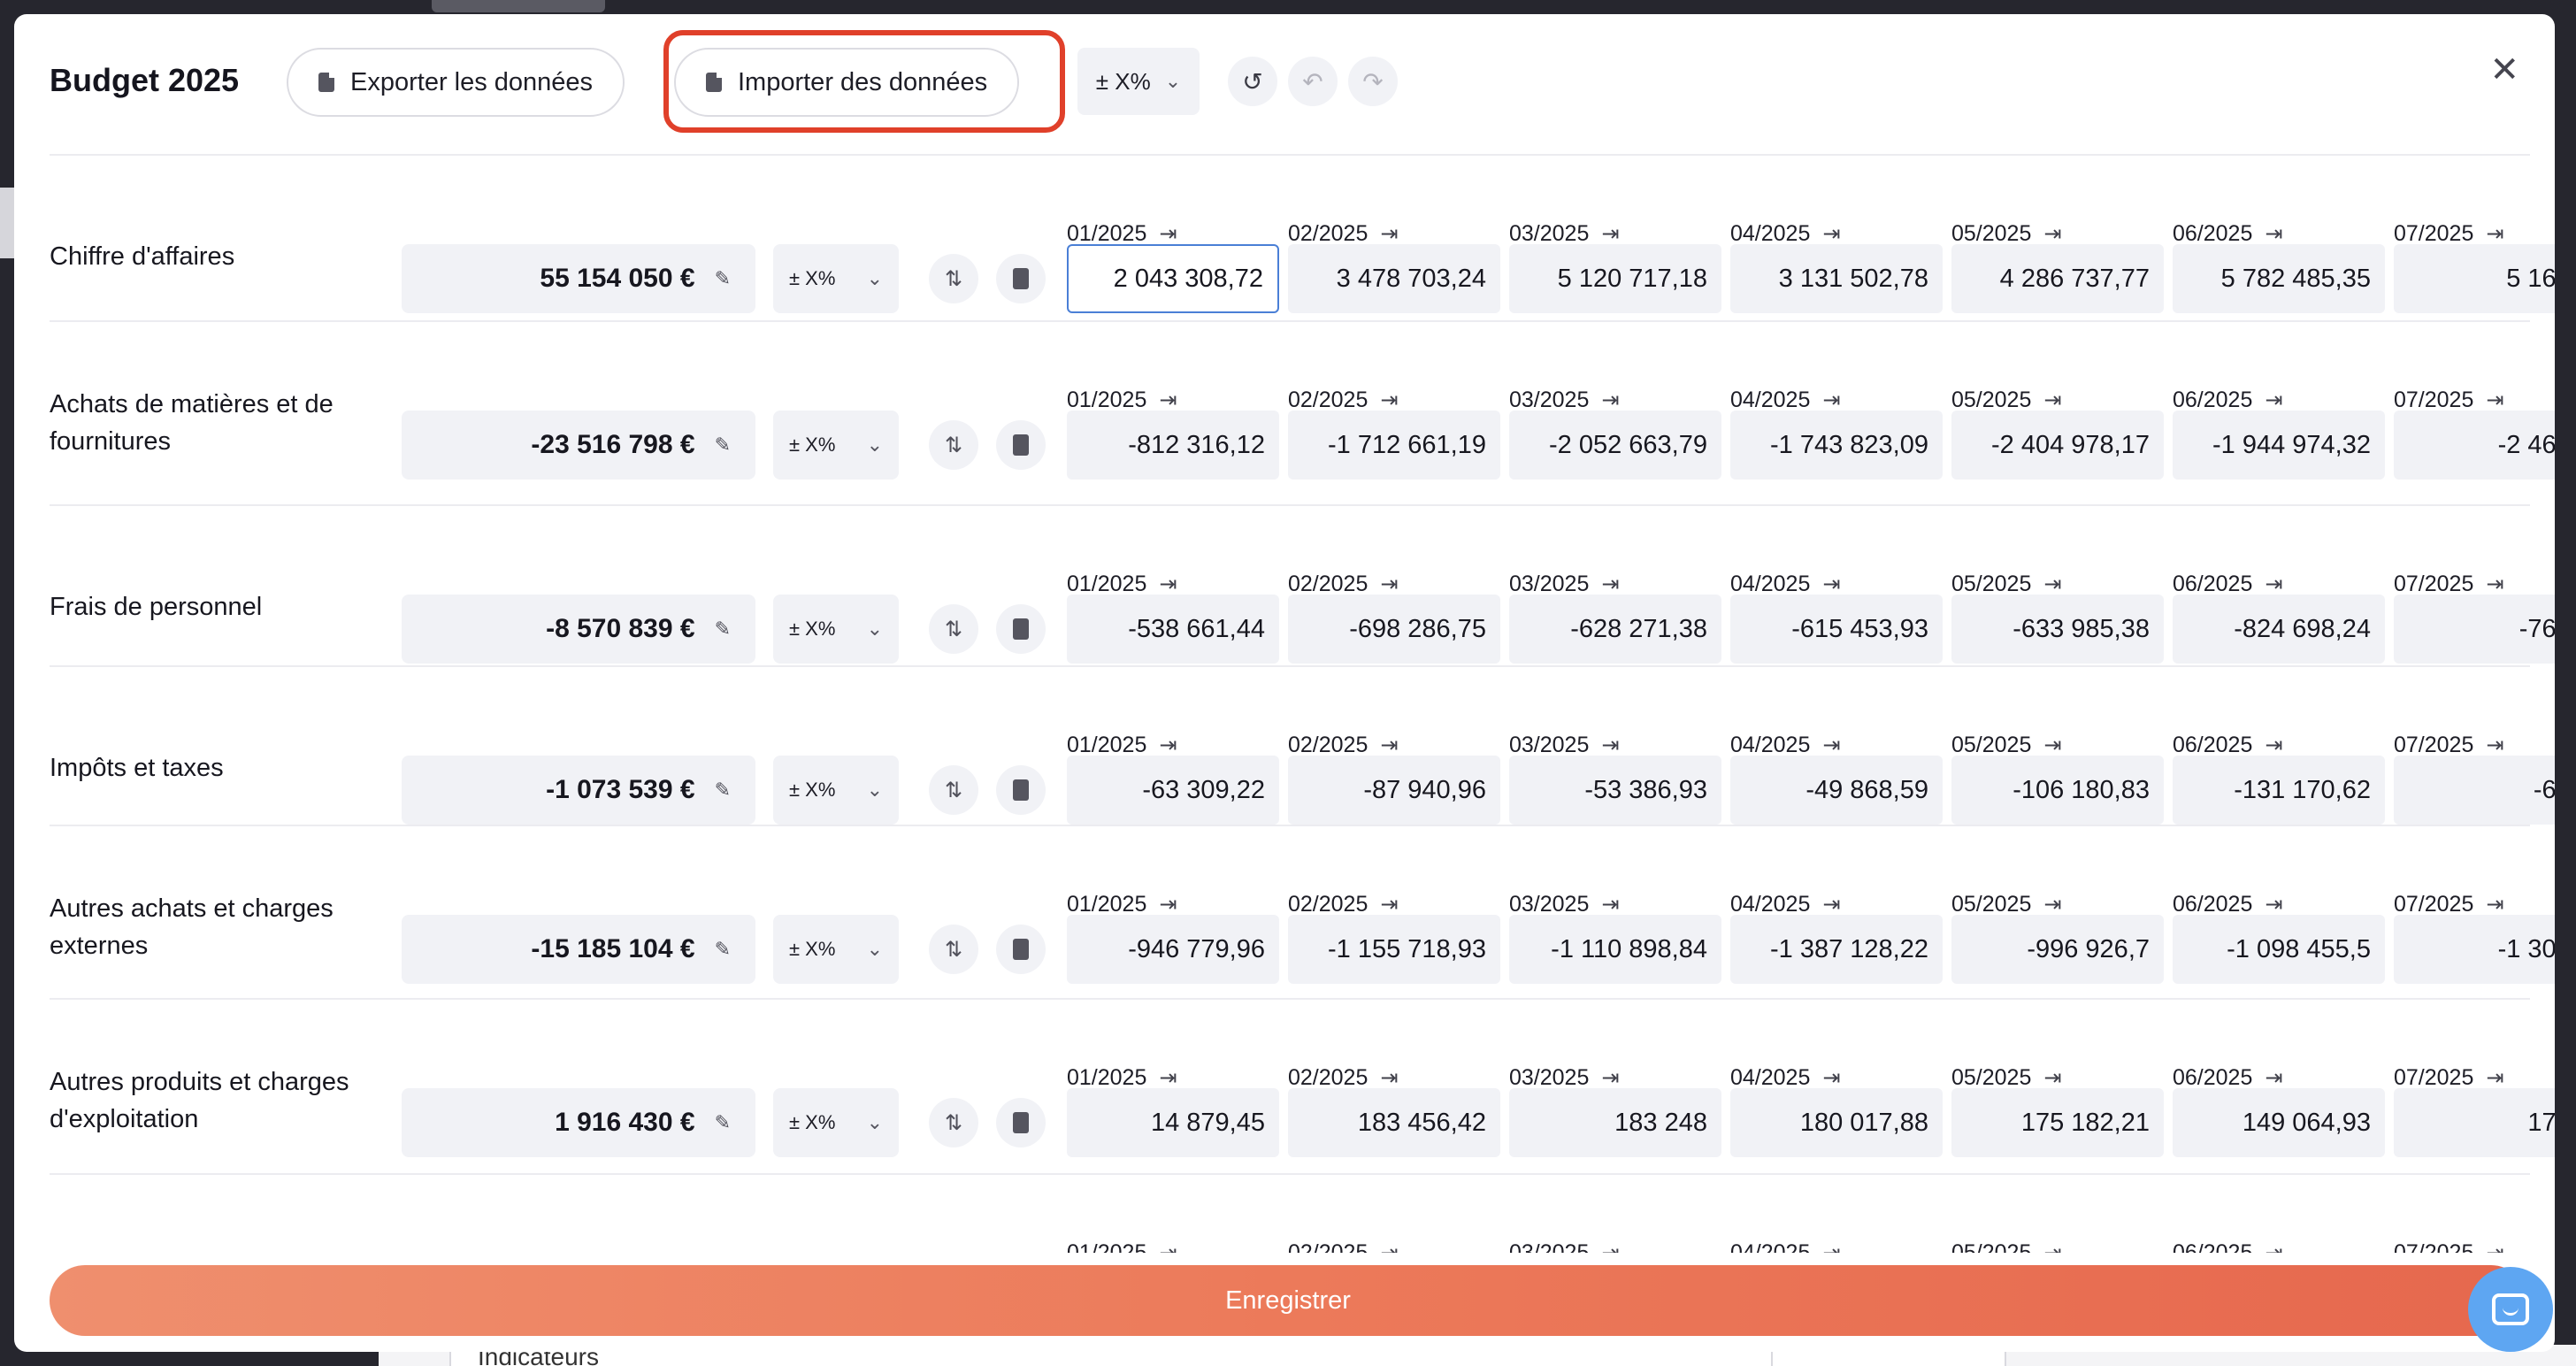 The image size is (2576, 1366). What do you see at coordinates (1313, 81) in the screenshot?
I see `undo-icon: ↶` at bounding box center [1313, 81].